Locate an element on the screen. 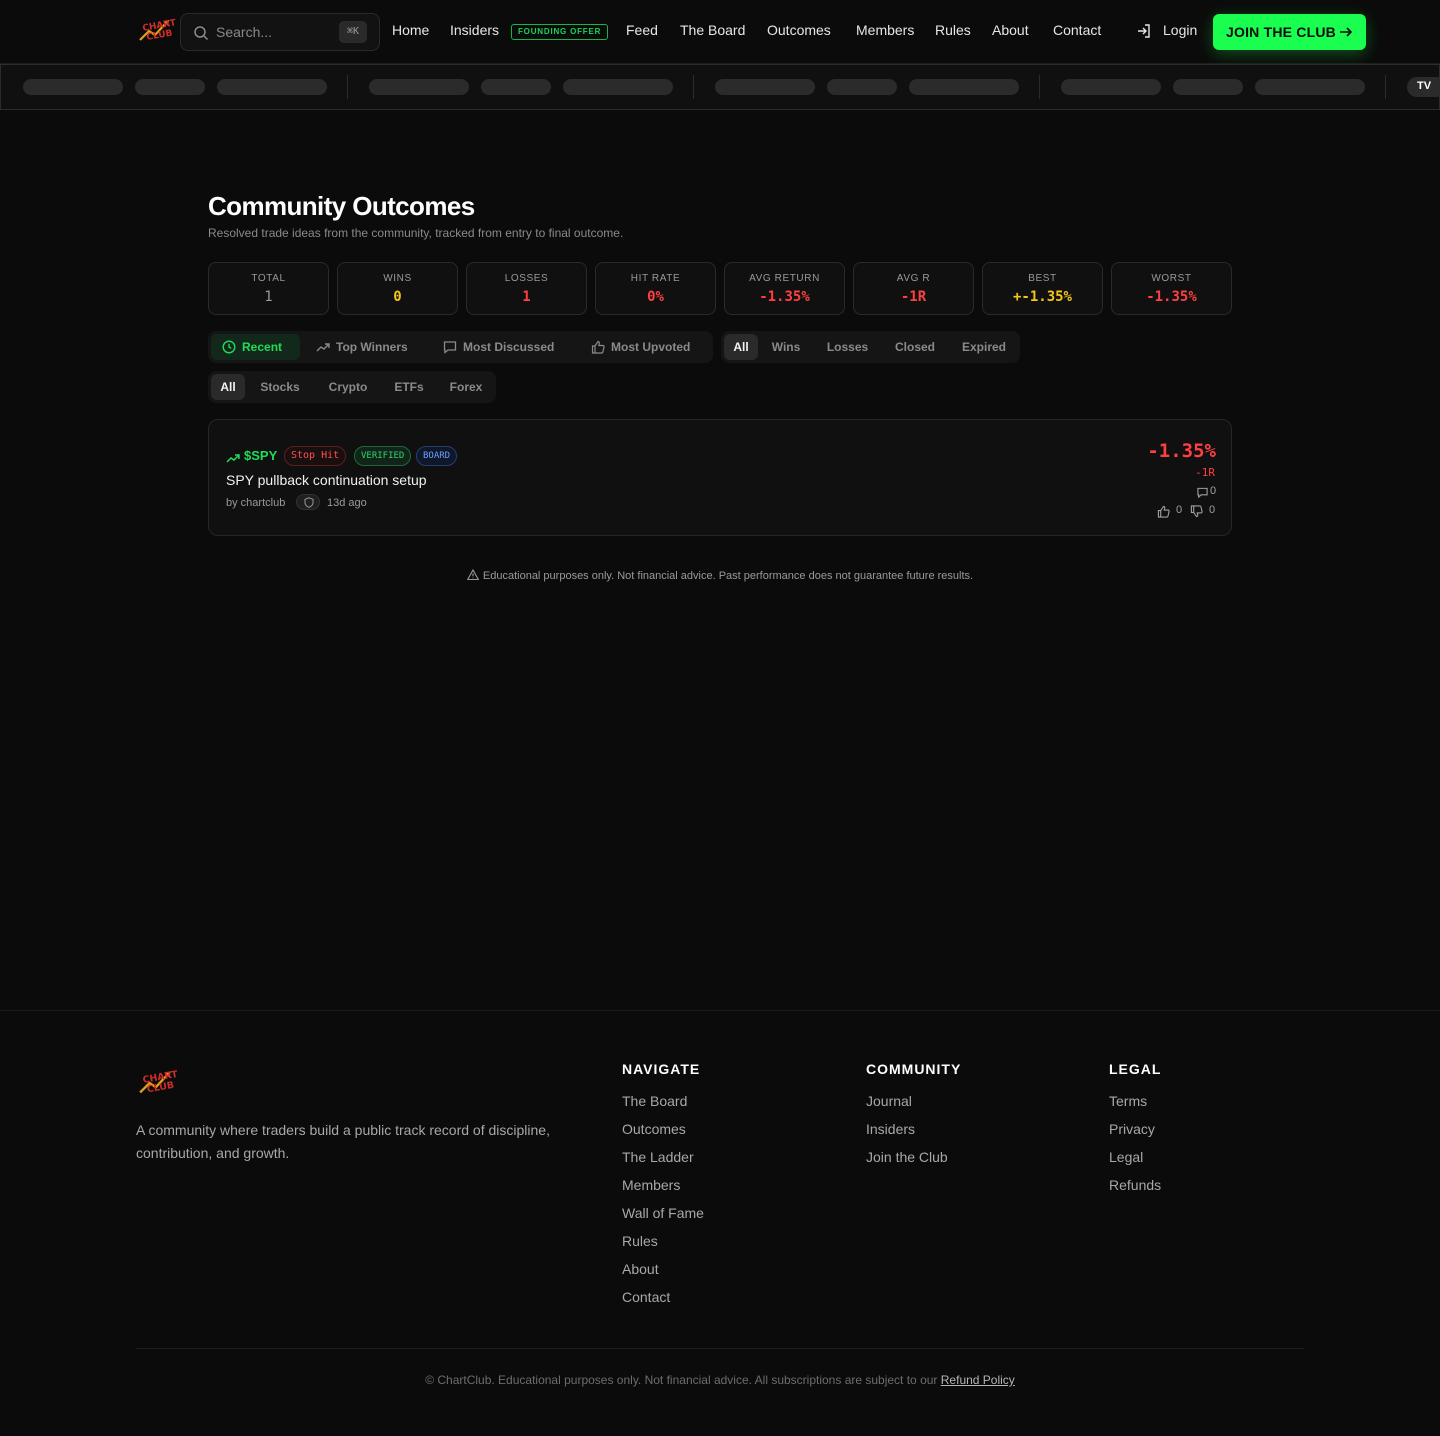 The height and width of the screenshot is (1436, 1440). footer-heading-community: COMMUNITY is located at coordinates (914, 1069).